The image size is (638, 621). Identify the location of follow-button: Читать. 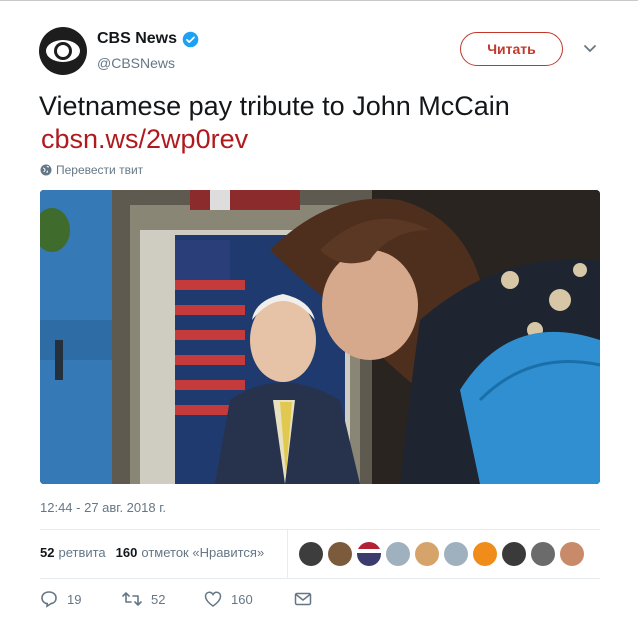
(511, 49).